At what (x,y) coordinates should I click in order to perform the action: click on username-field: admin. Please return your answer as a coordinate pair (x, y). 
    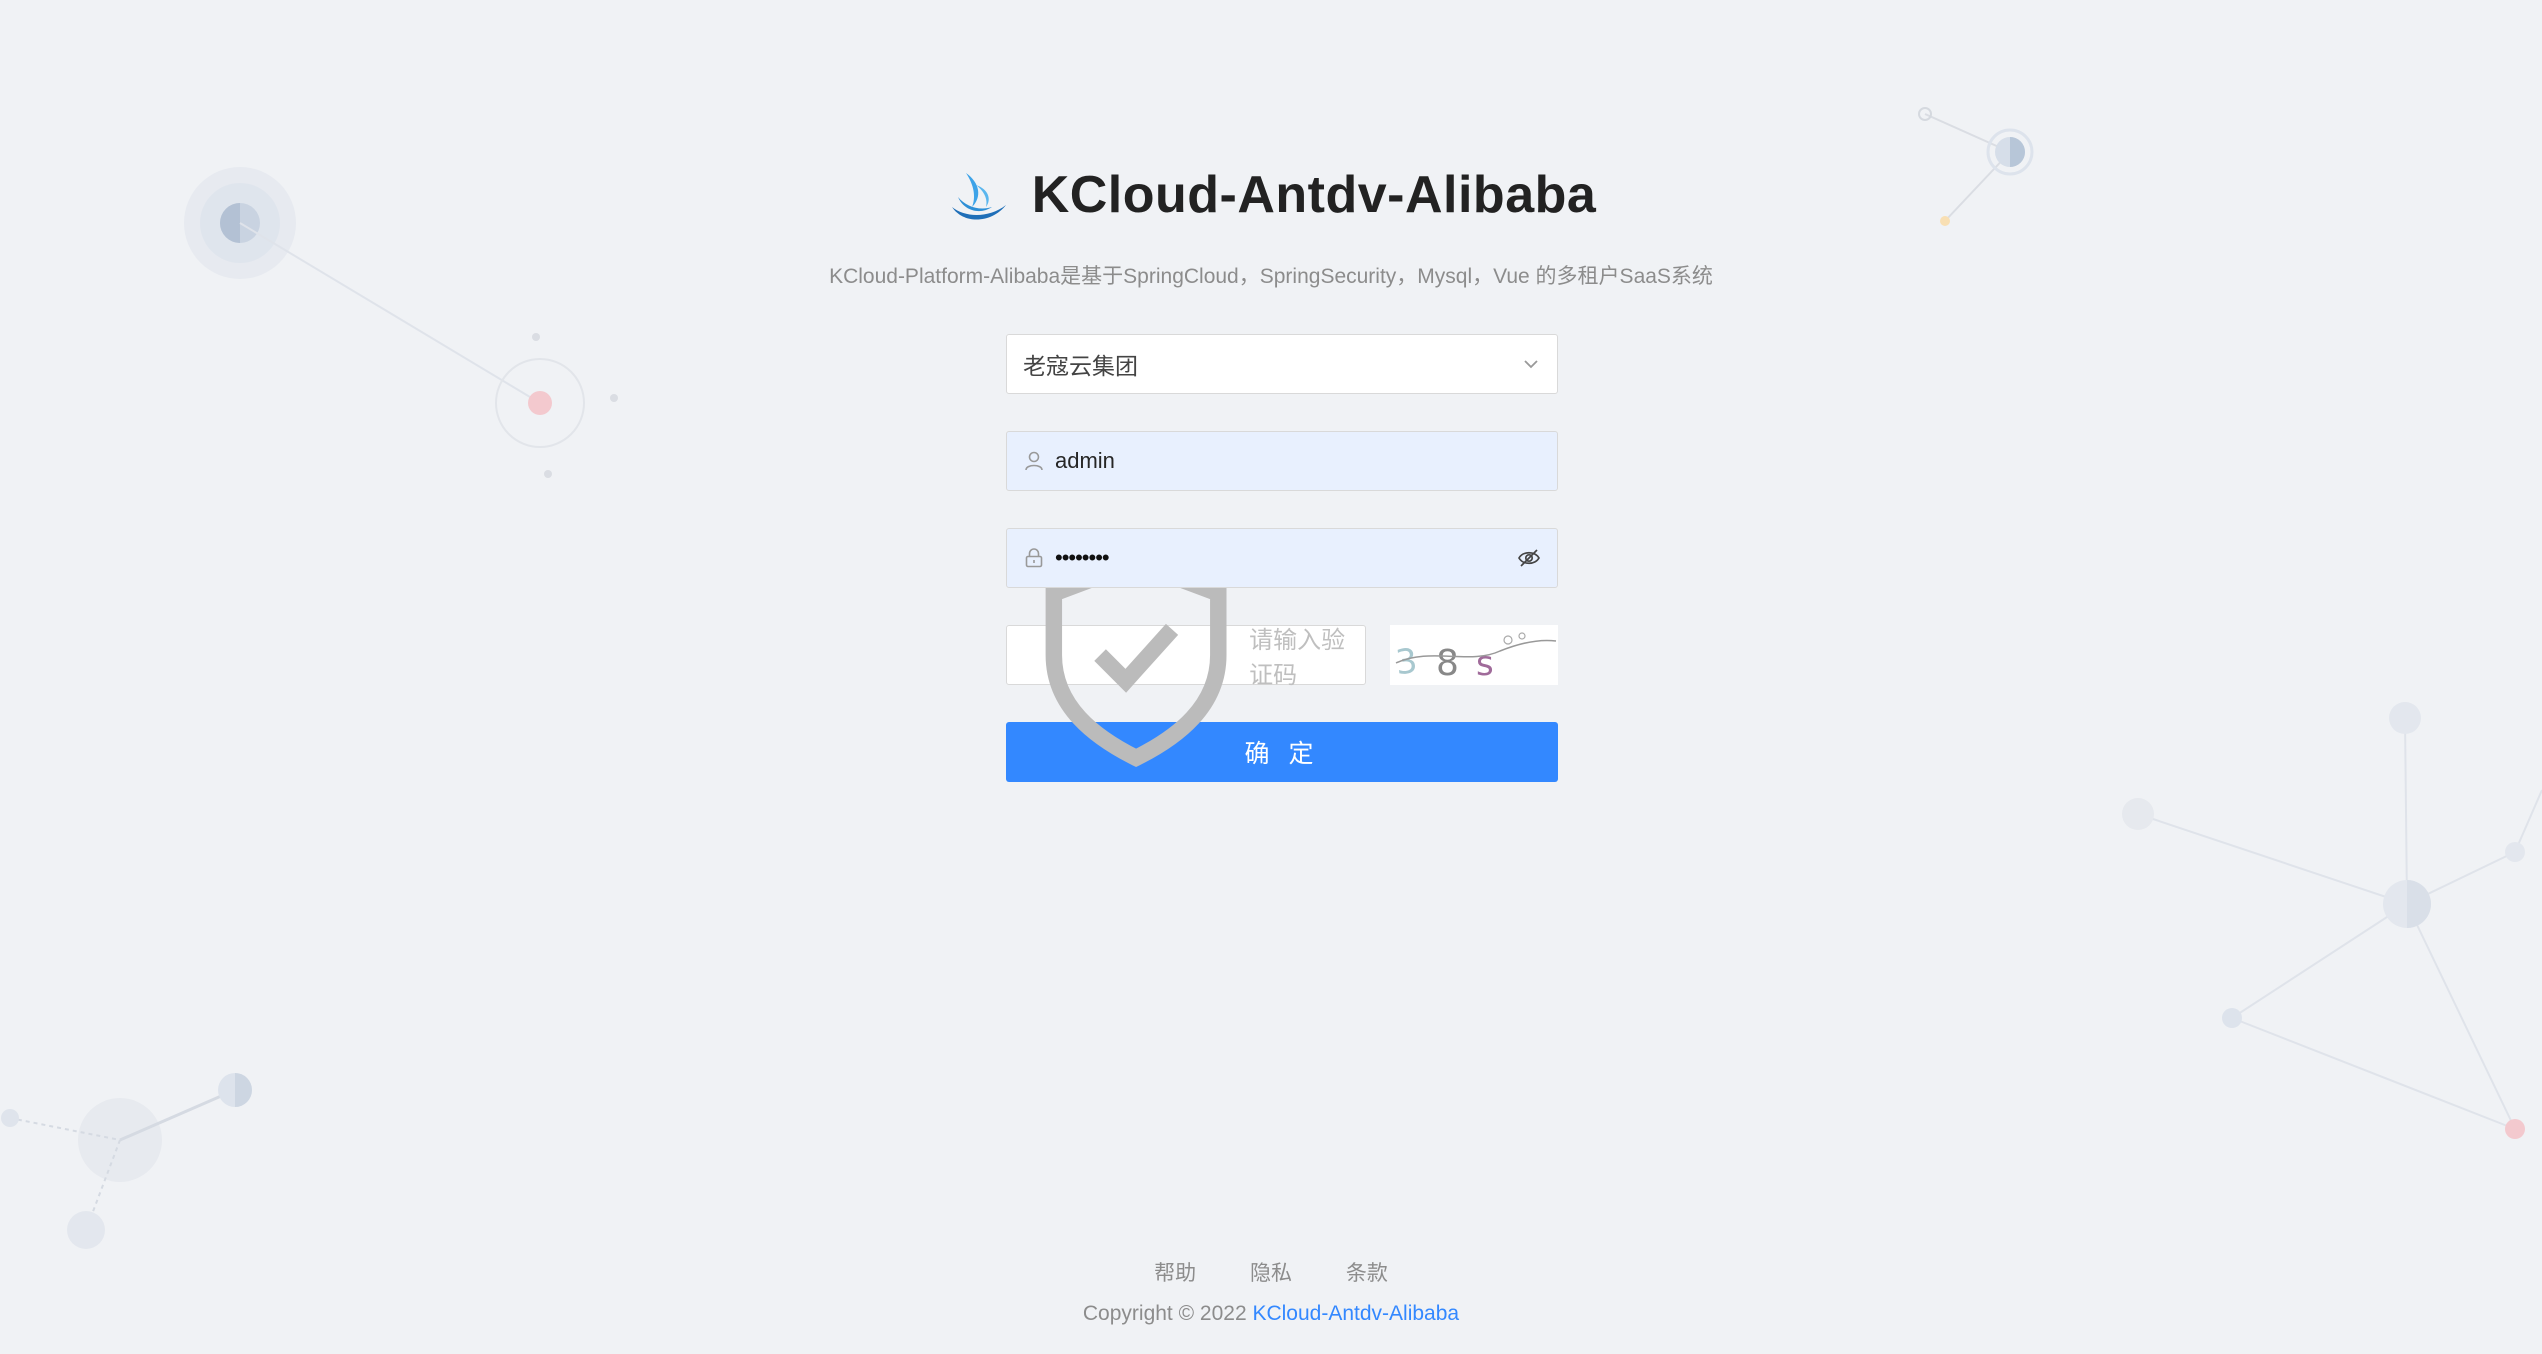
    Looking at the image, I should click on (1282, 461).